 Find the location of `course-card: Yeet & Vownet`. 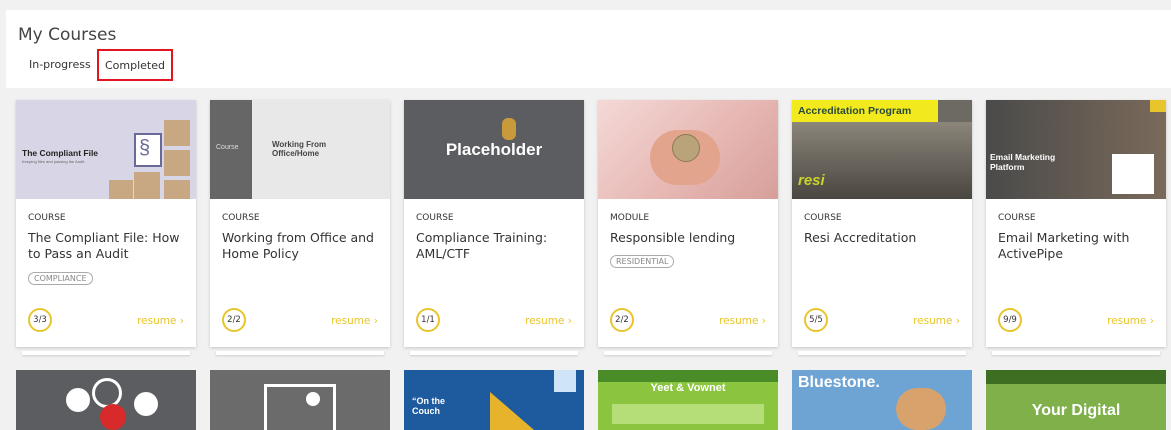

course-card: Yeet & Vownet is located at coordinates (688, 400).